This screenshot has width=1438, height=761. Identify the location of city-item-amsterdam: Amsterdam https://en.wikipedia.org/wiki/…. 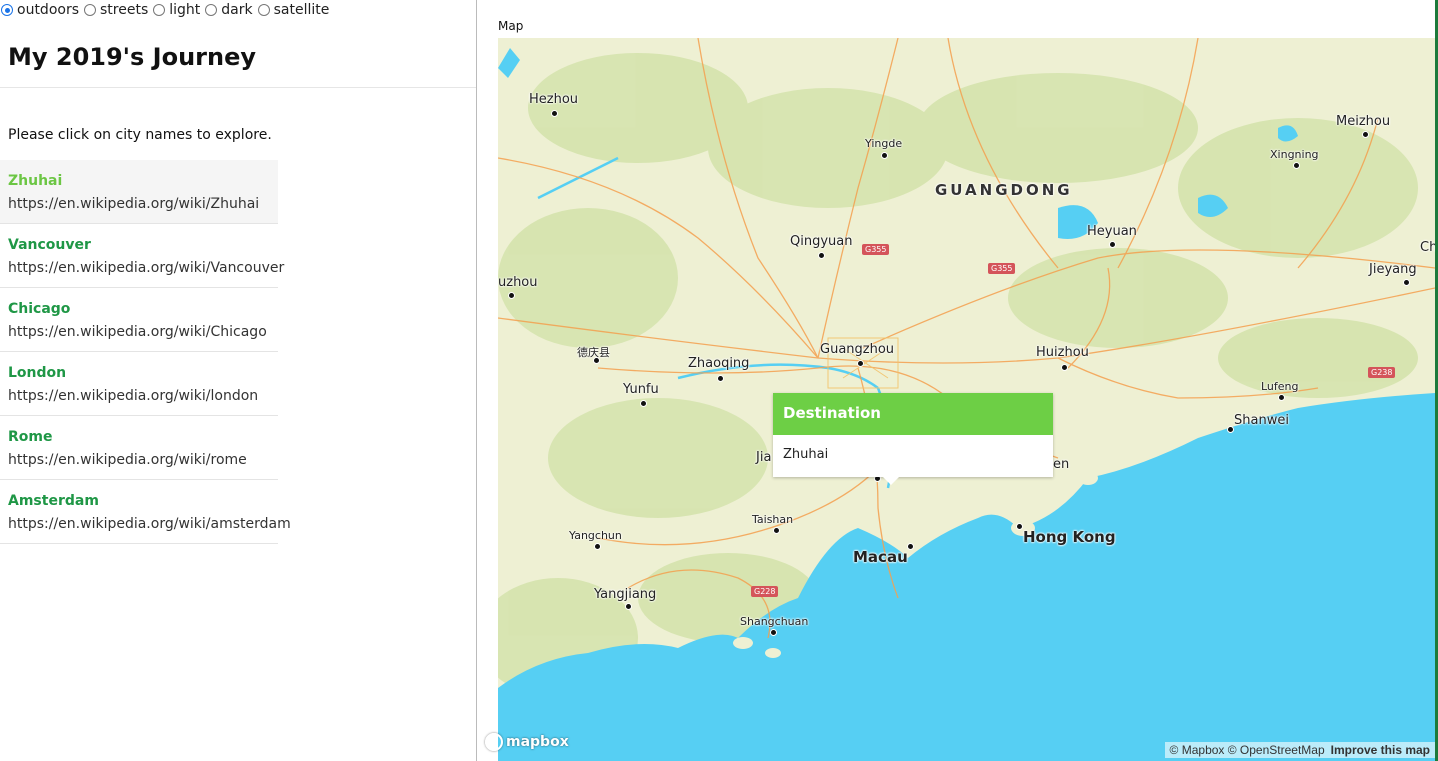
(145, 512).